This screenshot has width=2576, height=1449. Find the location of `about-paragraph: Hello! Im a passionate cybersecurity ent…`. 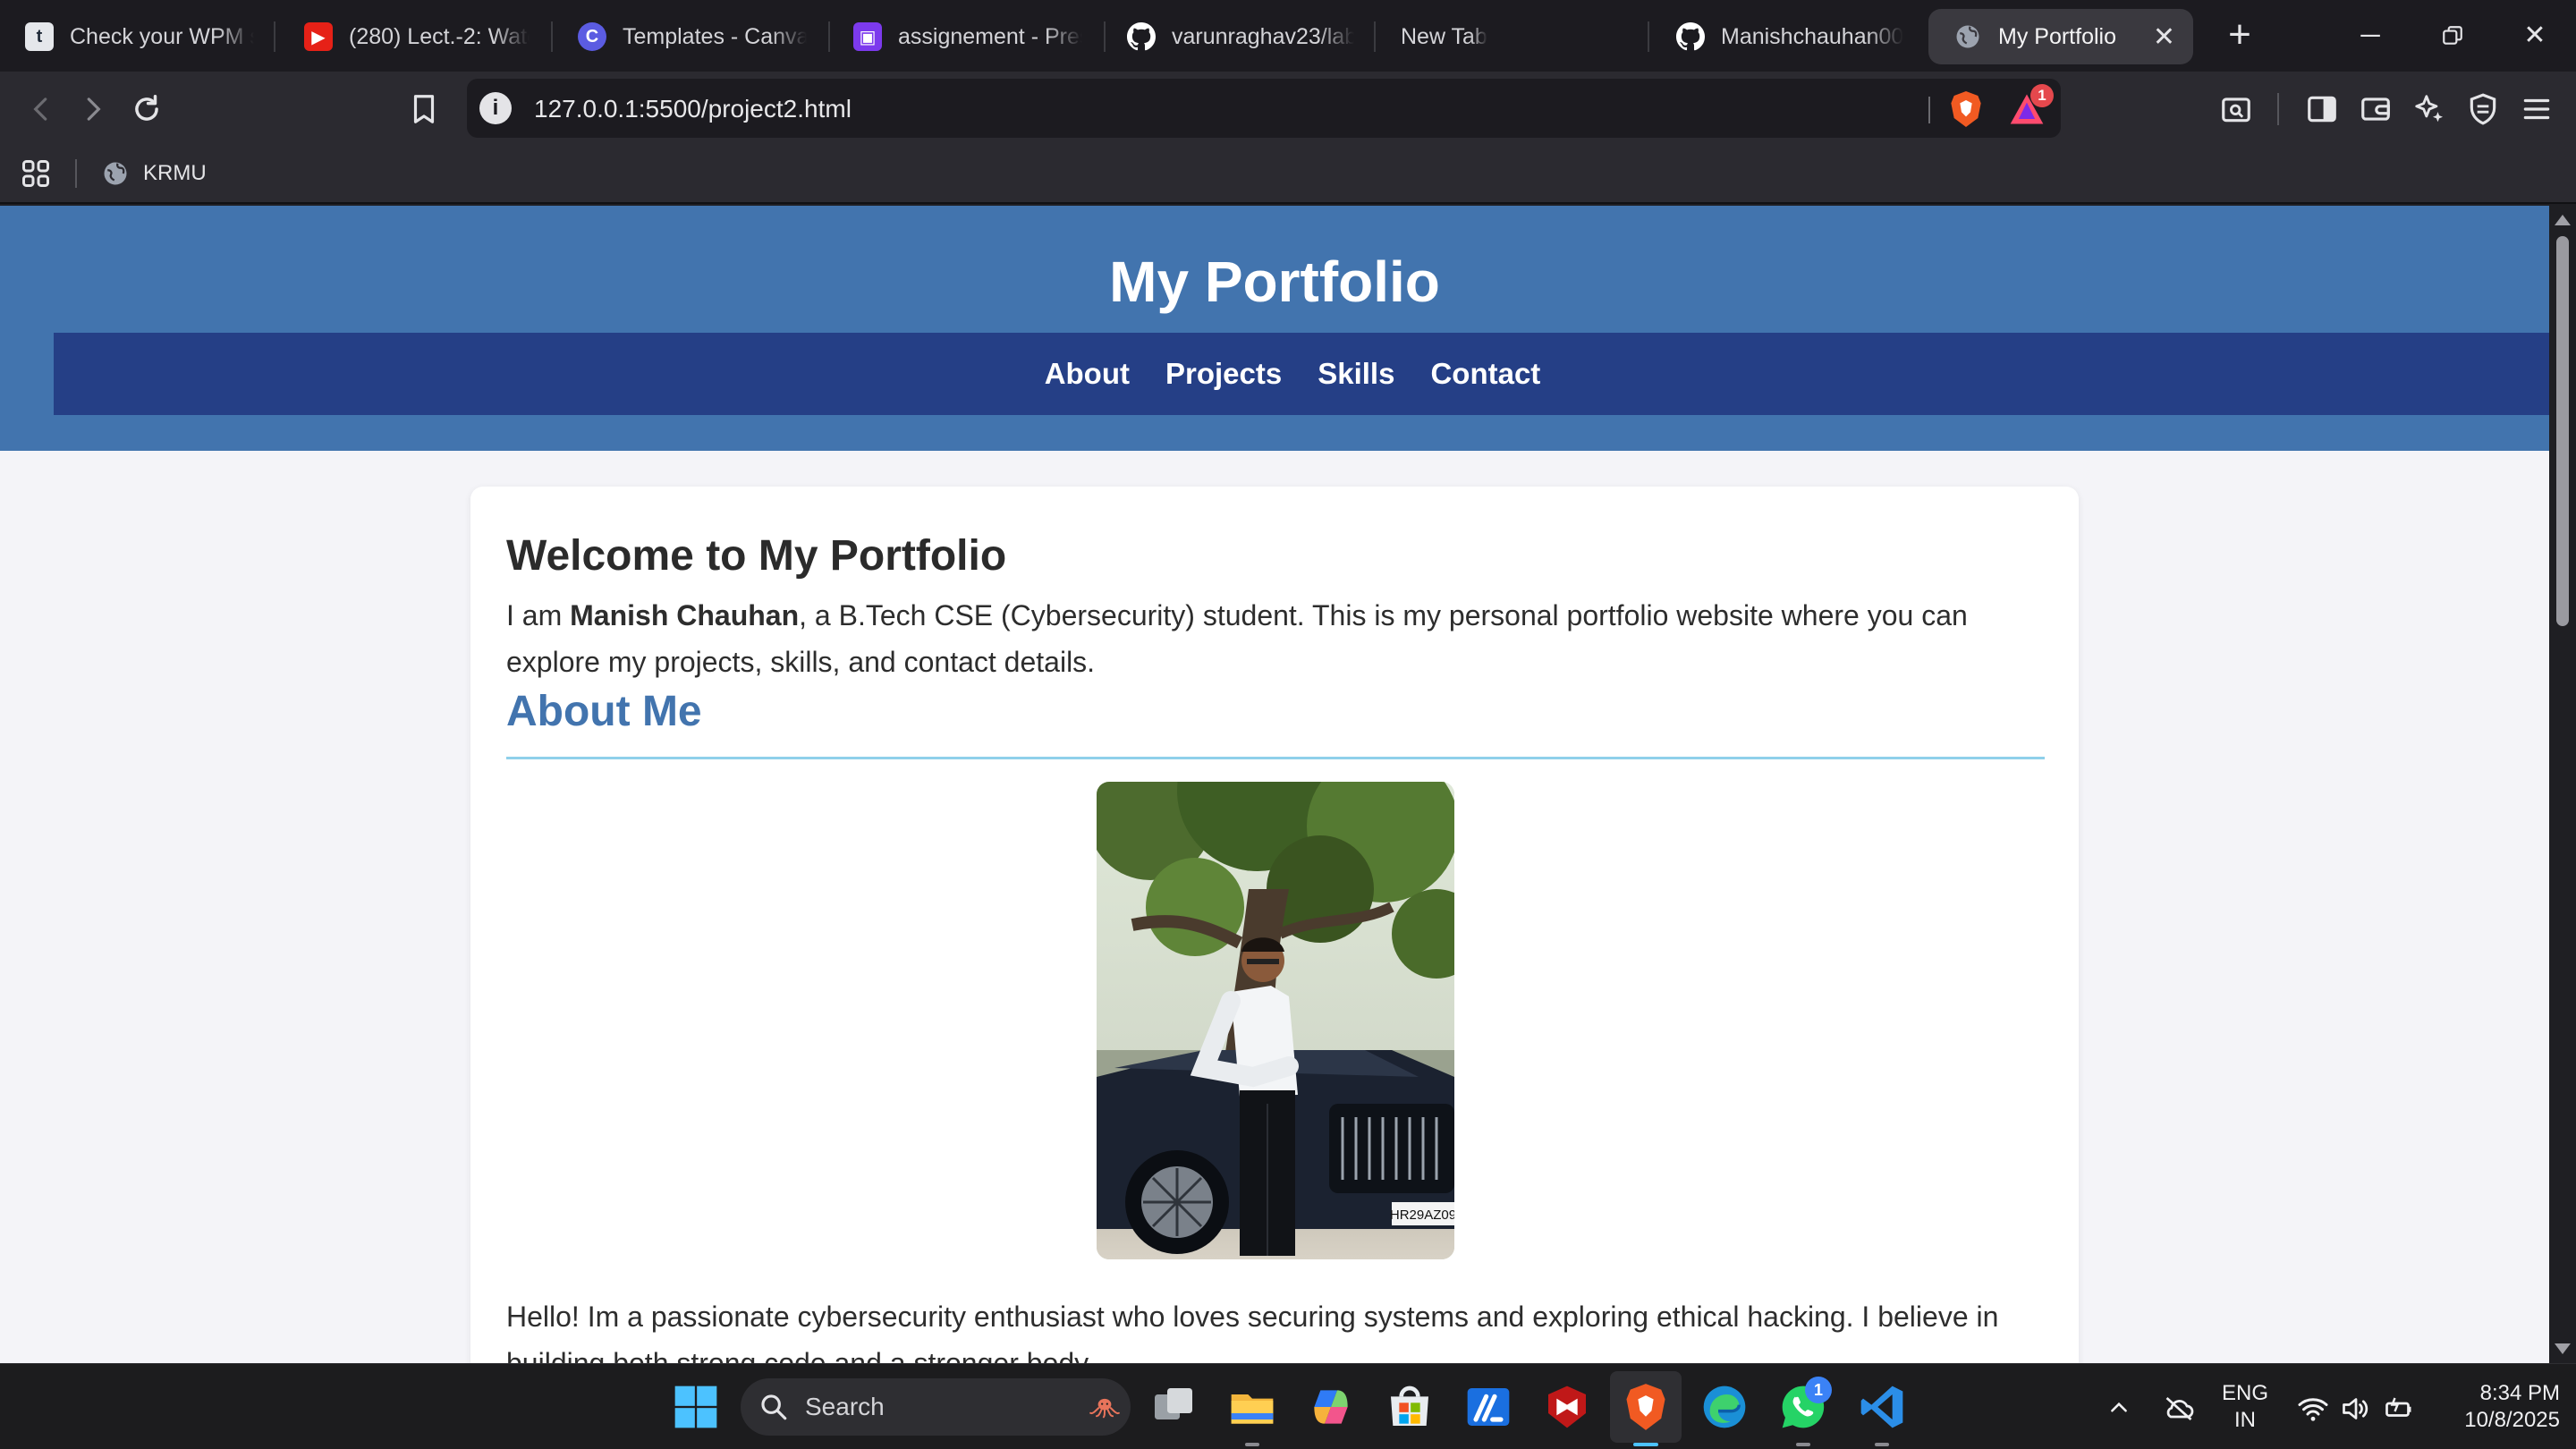

about-paragraph: Hello! Im a passionate cybersecurity ent… is located at coordinates (1252, 1332).